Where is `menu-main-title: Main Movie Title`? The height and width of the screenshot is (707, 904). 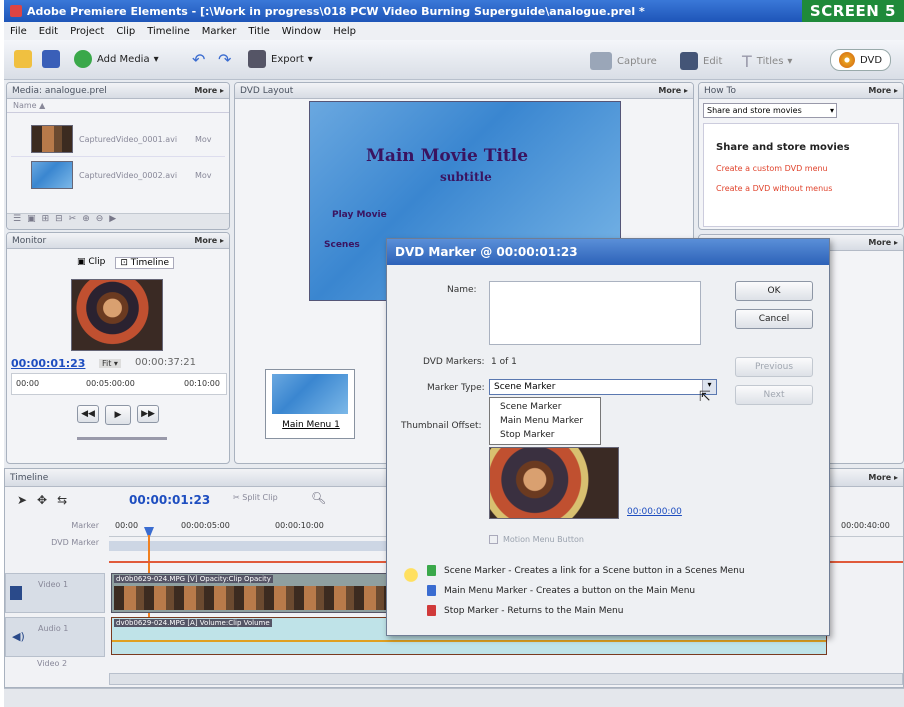 menu-main-title: Main Movie Title is located at coordinates (447, 156).